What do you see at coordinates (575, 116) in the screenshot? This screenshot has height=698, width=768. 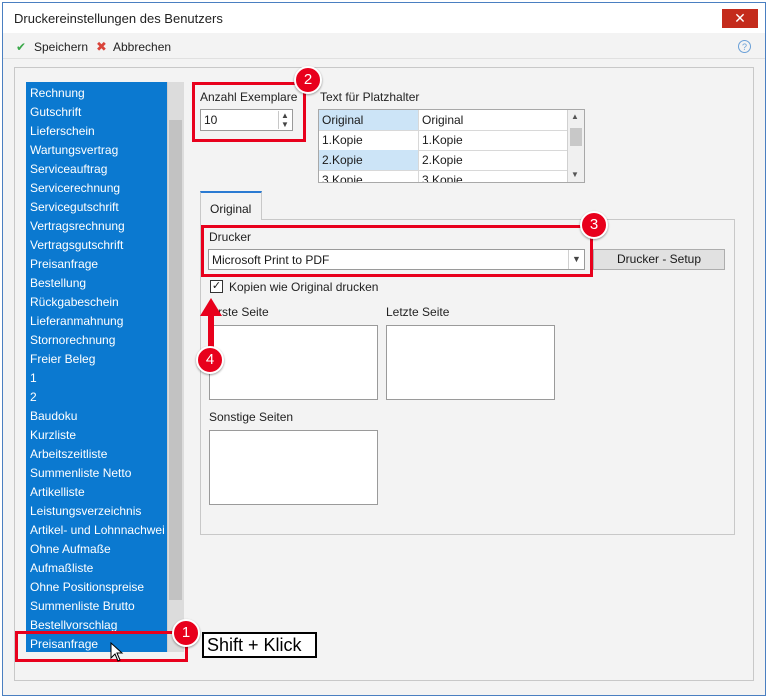 I see `scroll-up-icon: ▲` at bounding box center [575, 116].